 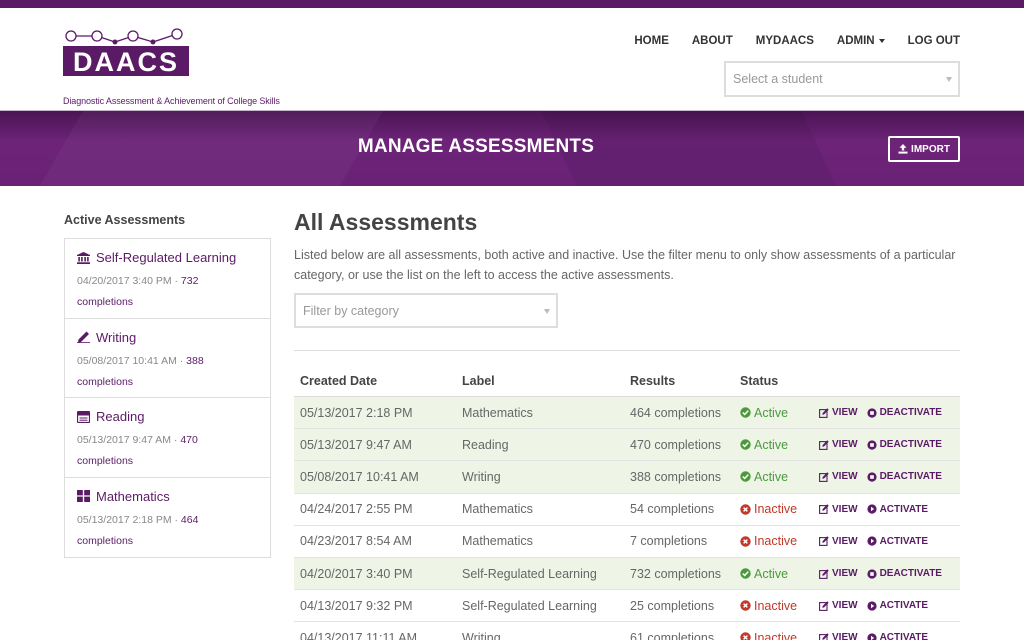 What do you see at coordinates (712, 41) in the screenshot?
I see `nav-about: ABOUT` at bounding box center [712, 41].